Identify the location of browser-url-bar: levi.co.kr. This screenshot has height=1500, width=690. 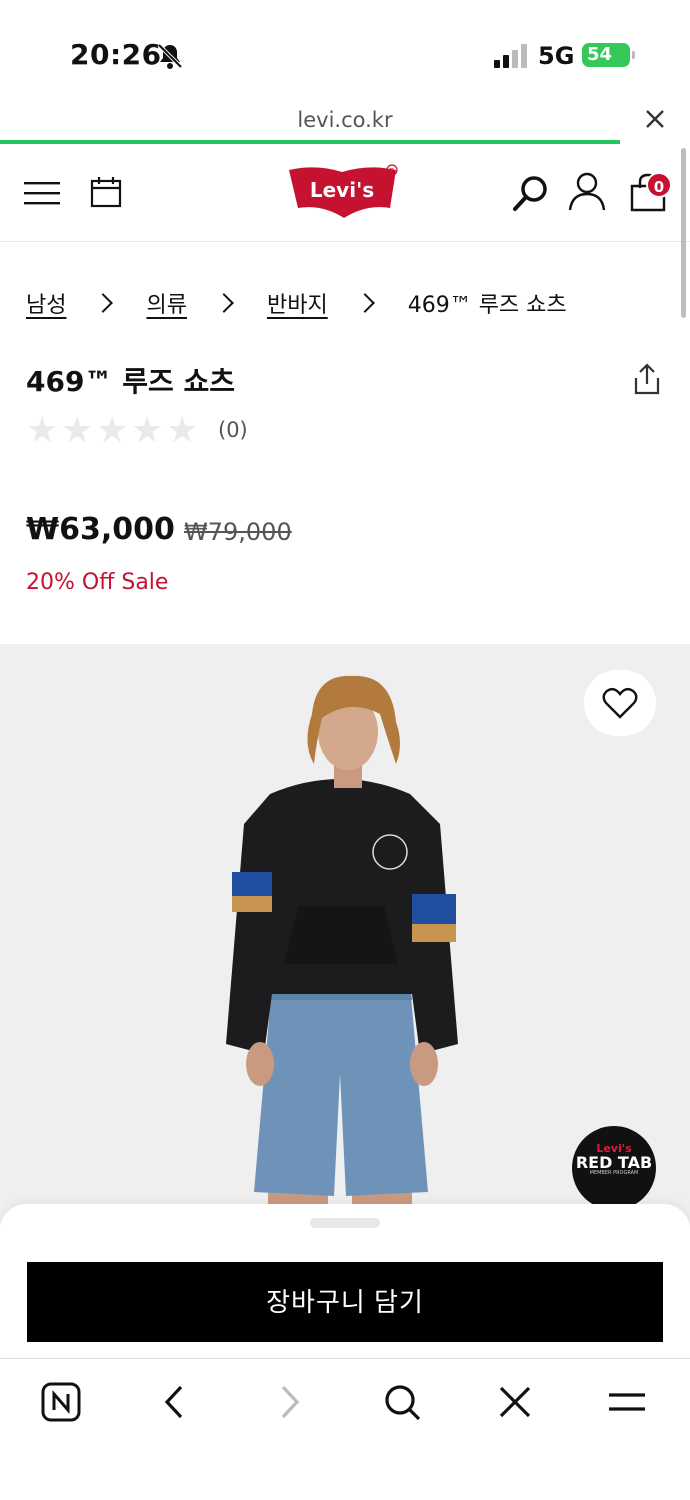
(345, 121).